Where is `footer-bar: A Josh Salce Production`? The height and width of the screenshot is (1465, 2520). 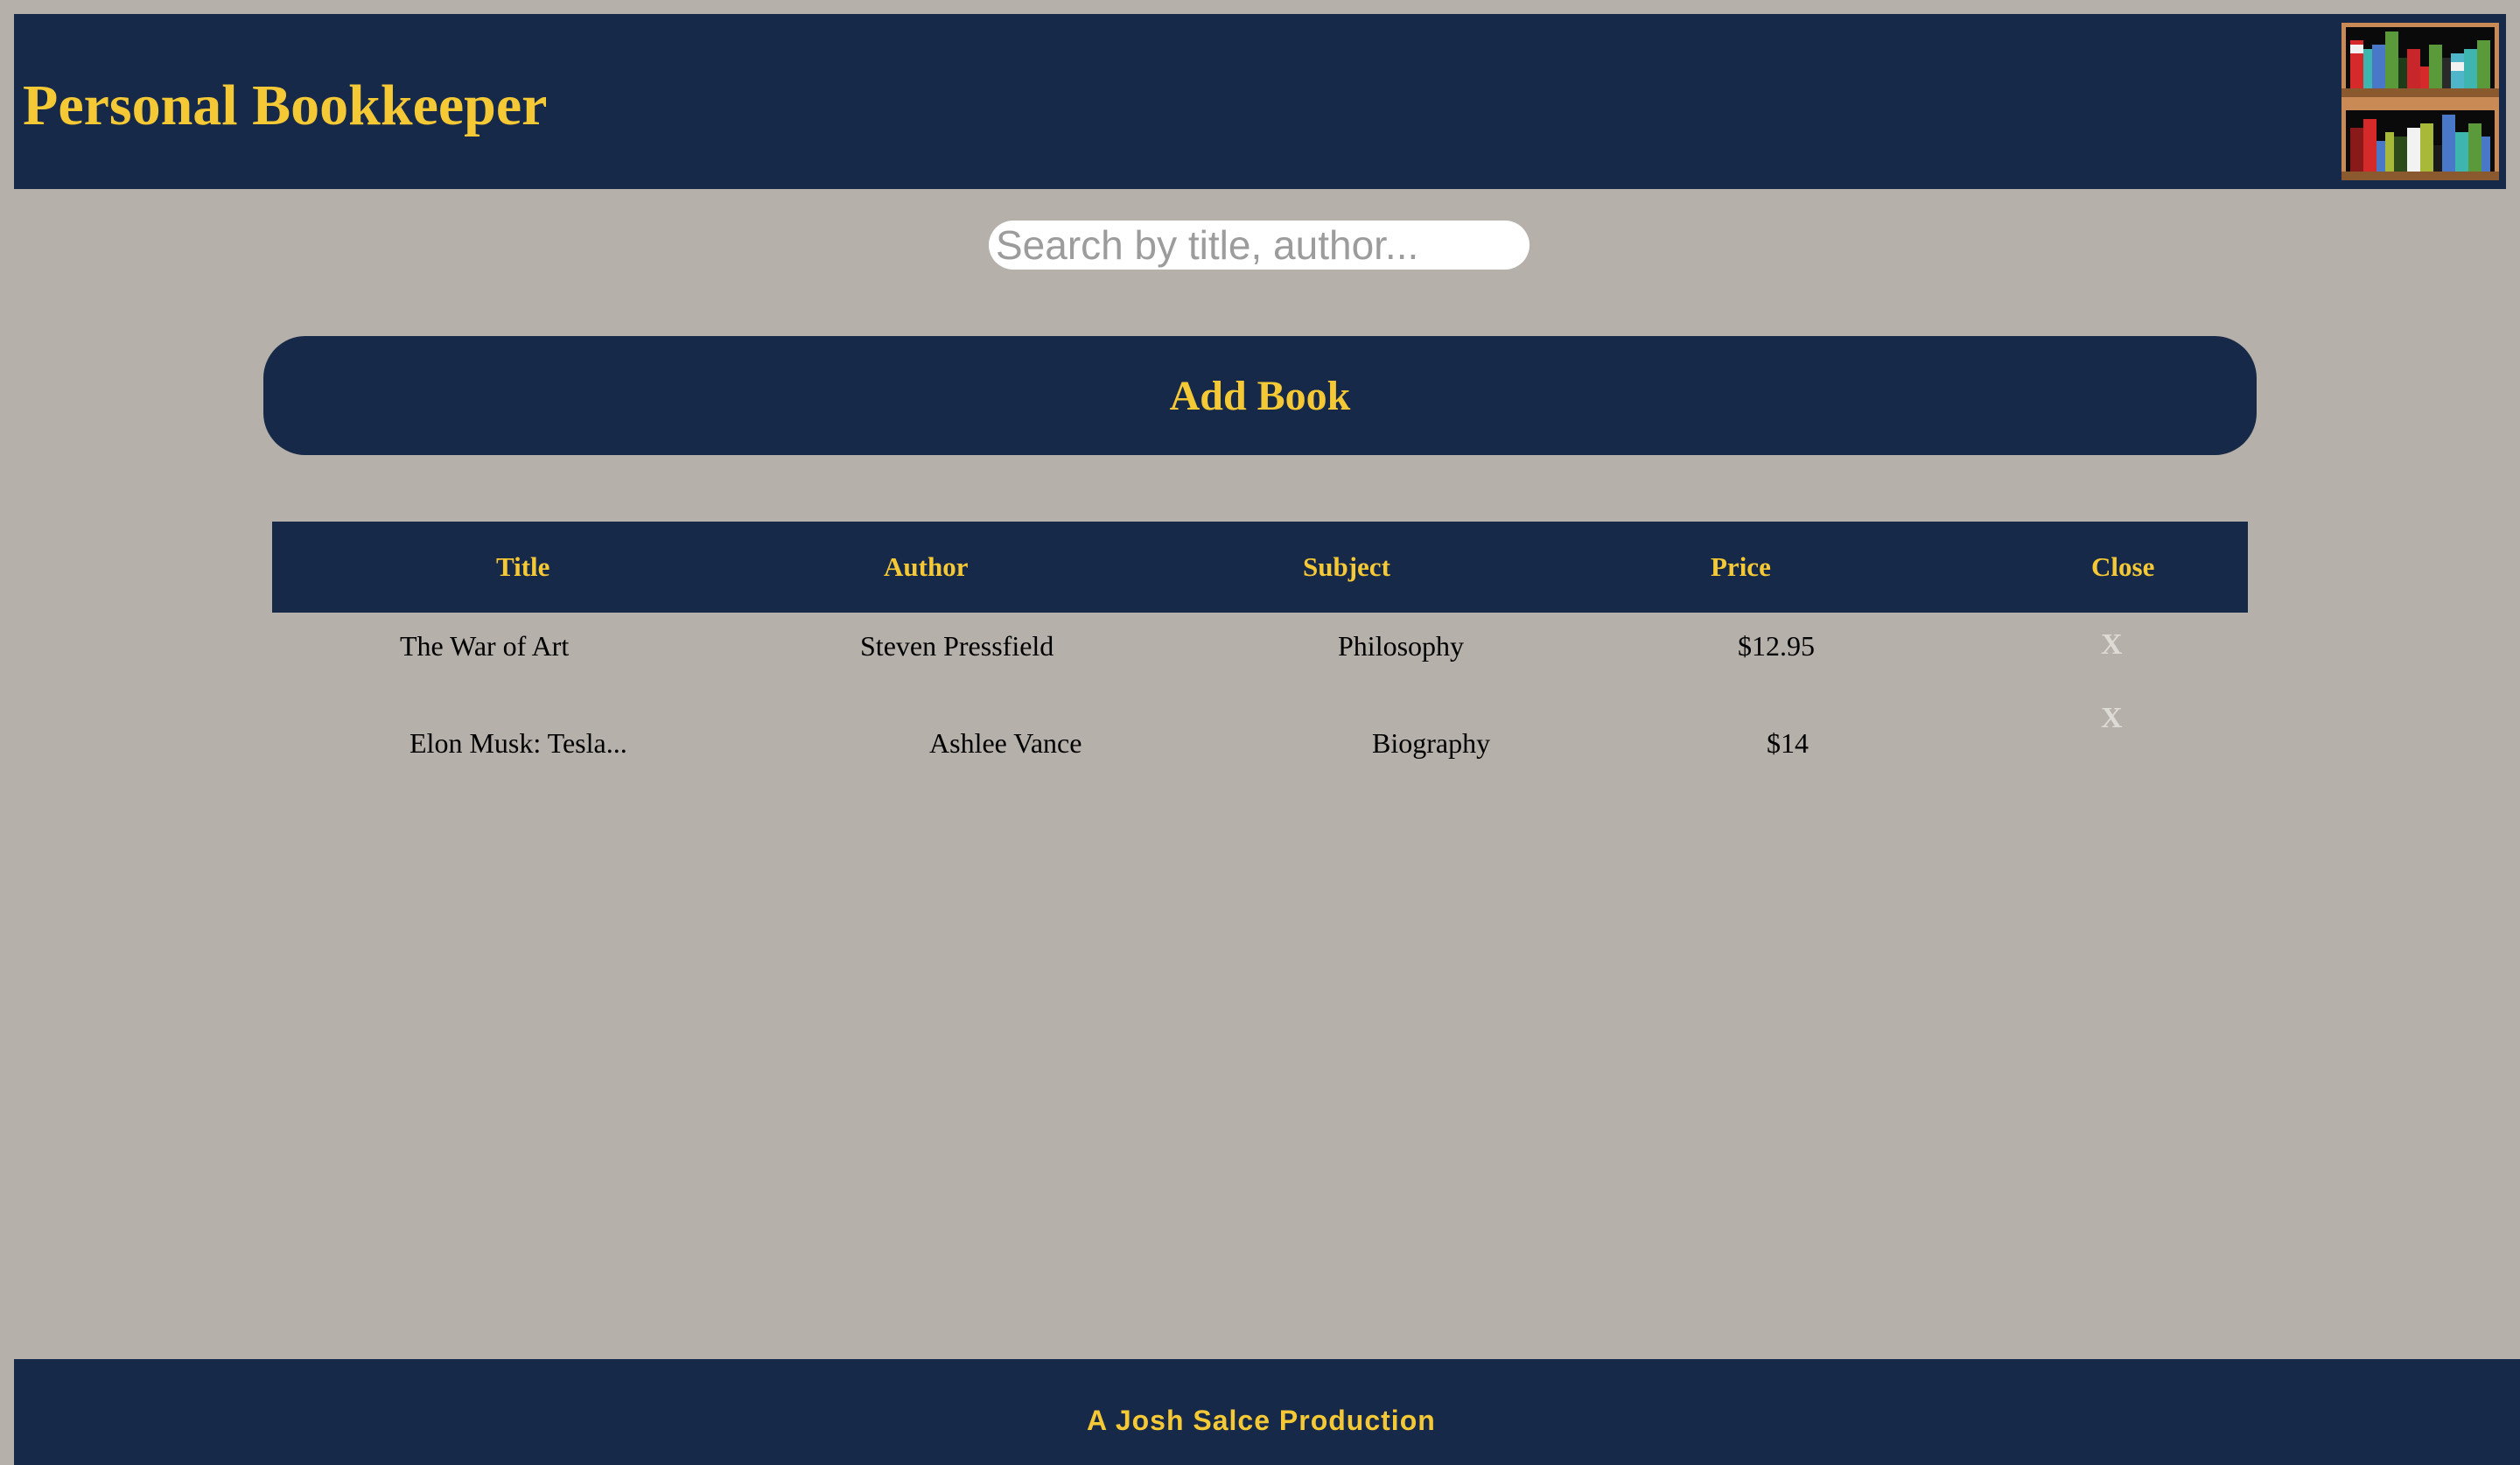 footer-bar: A Josh Salce Production is located at coordinates (1267, 1412).